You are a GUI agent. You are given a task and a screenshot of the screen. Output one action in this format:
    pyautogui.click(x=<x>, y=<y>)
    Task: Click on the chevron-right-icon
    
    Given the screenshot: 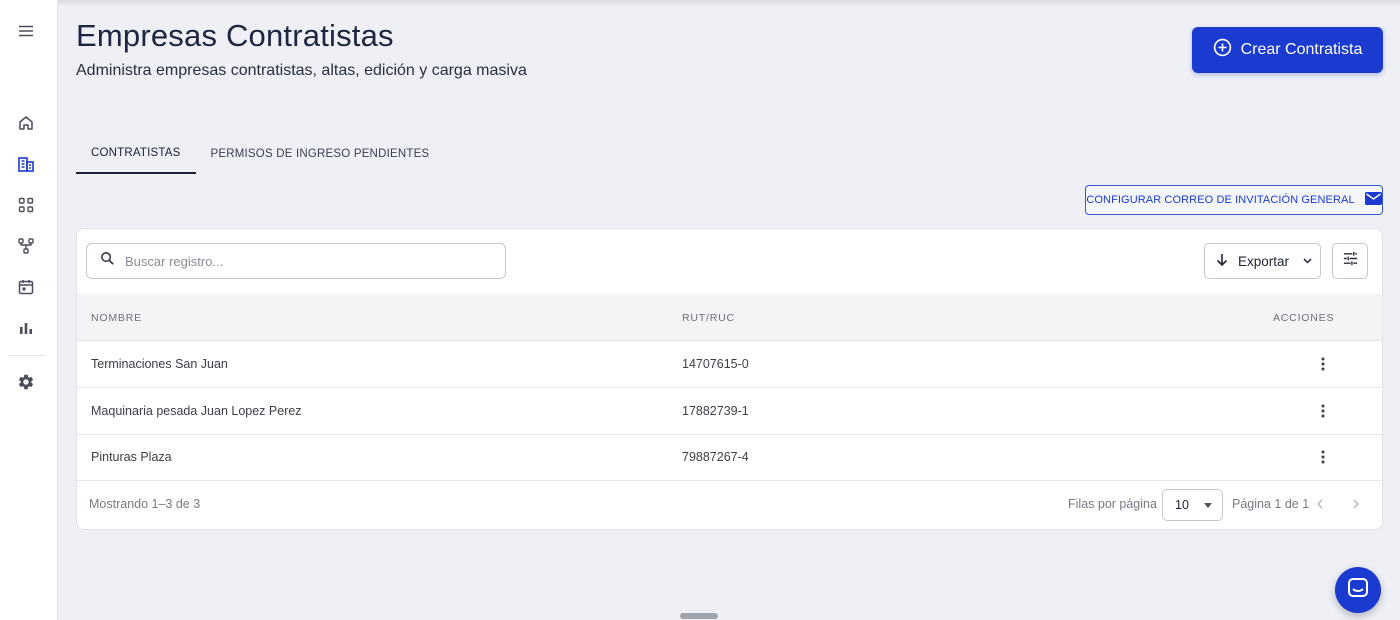 What is the action you would take?
    pyautogui.click(x=1356, y=505)
    